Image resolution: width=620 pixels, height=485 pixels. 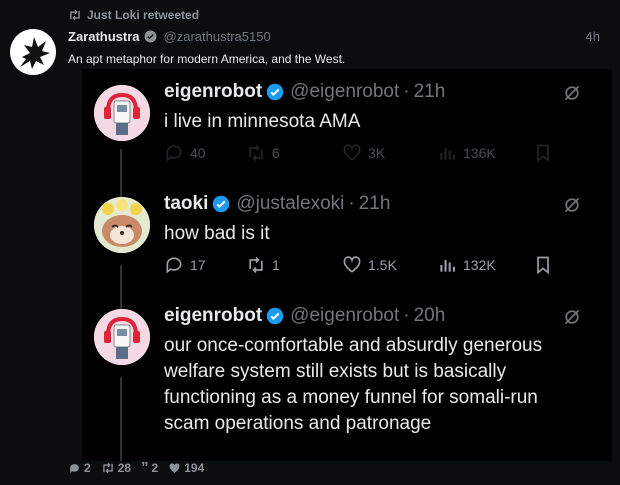 I want to click on tweet-header: eigenrobot @eigenrobot · 21h, so click(x=304, y=92).